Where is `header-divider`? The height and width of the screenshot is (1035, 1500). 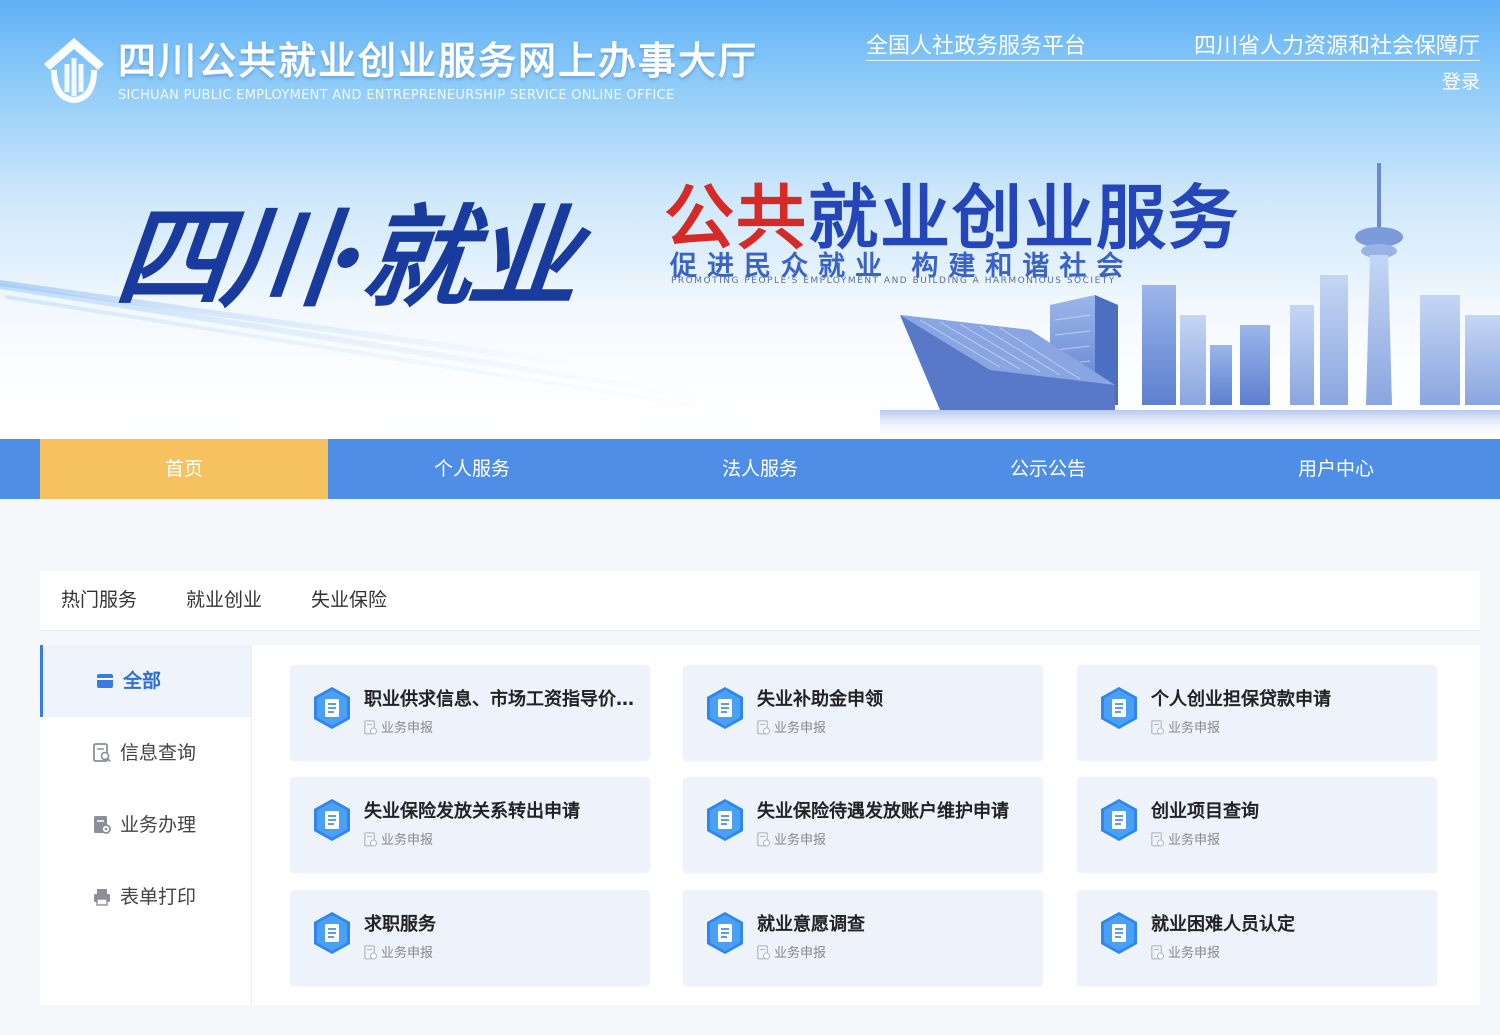 header-divider is located at coordinates (1173, 60).